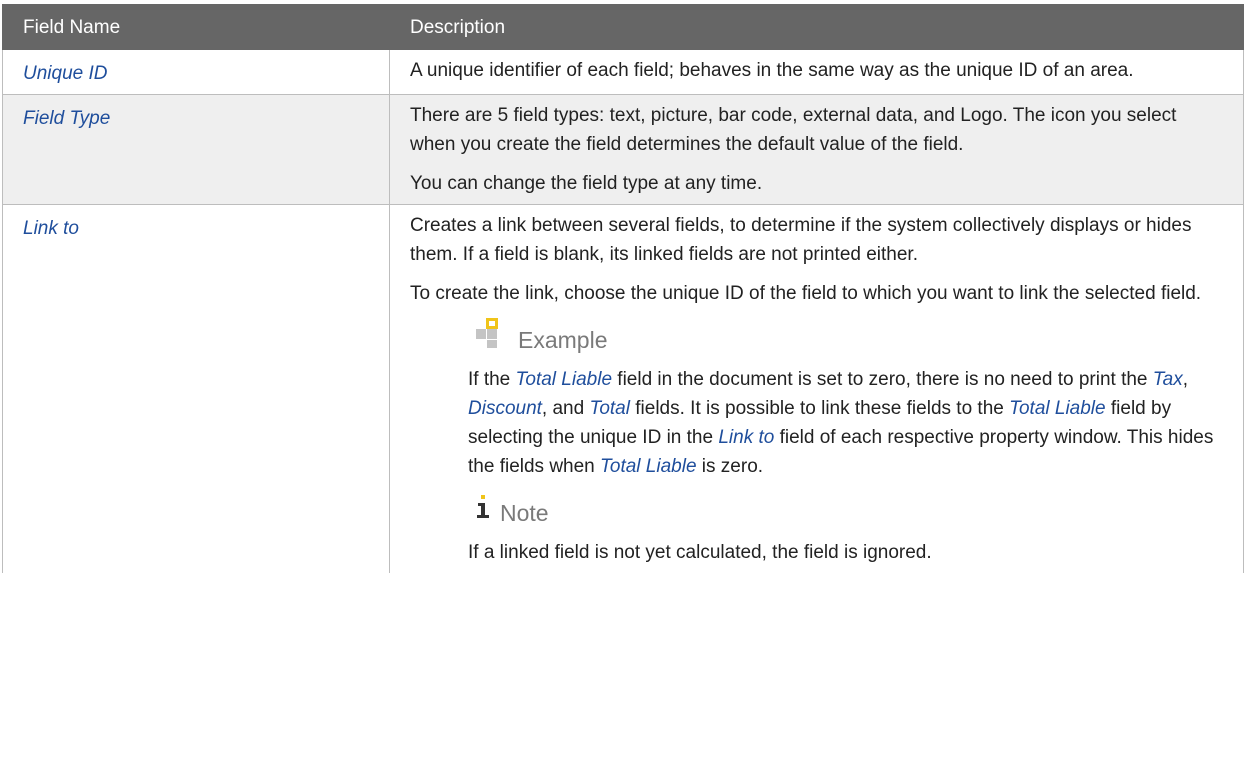  What do you see at coordinates (1167, 379) in the screenshot?
I see `ref-tax: Tax` at bounding box center [1167, 379].